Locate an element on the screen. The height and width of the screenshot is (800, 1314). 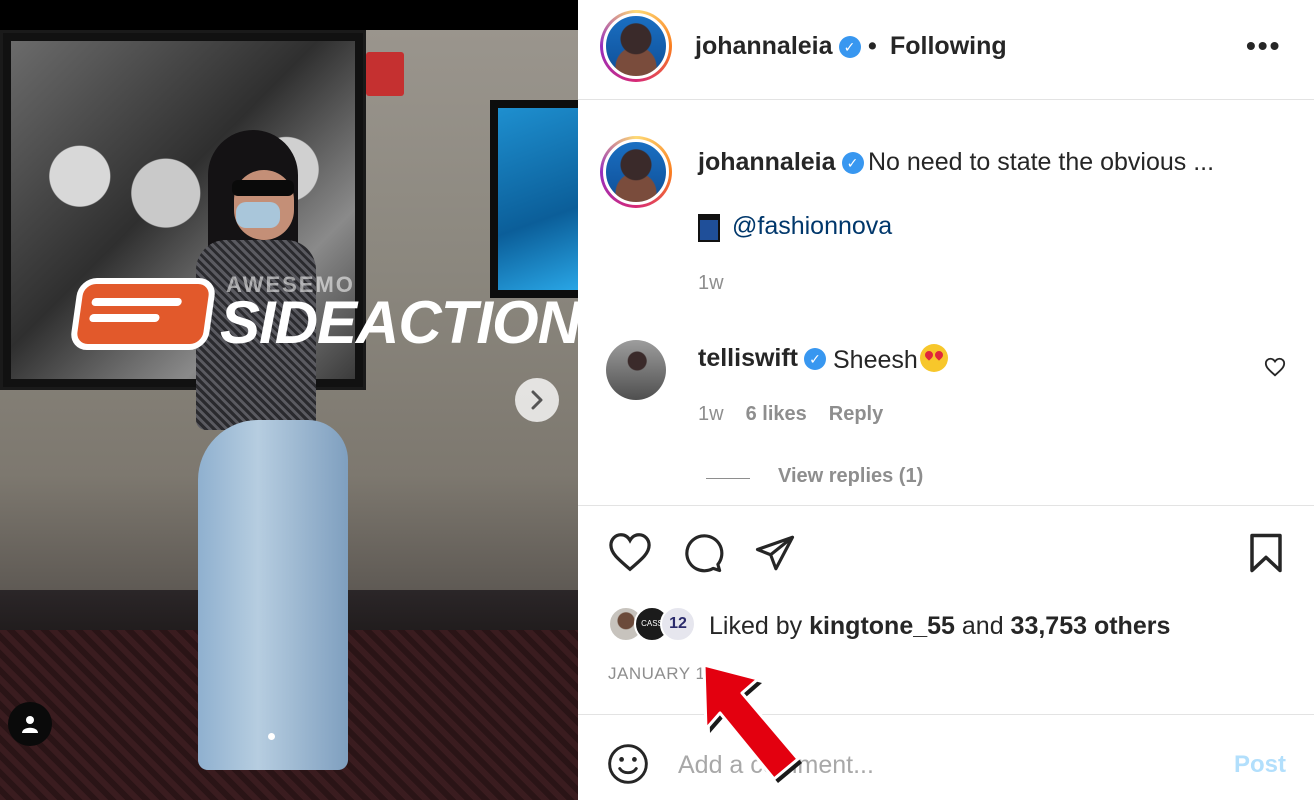
heart-eyes-emoji-icon is located at coordinates (933, 358).